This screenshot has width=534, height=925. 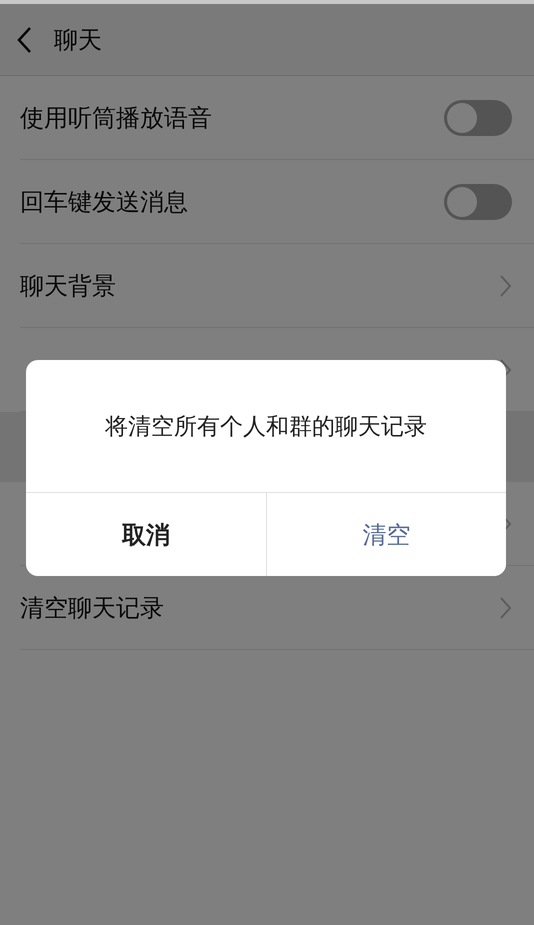 What do you see at coordinates (68, 286) in the screenshot?
I see `setting-label: 聊天背景` at bounding box center [68, 286].